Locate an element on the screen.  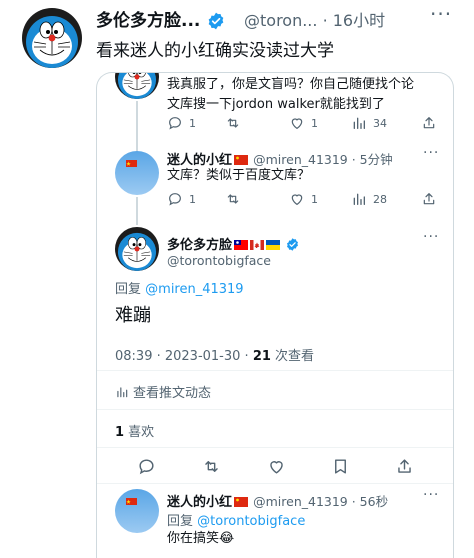
likes-summary: 1 喜欢 is located at coordinates (134, 430).